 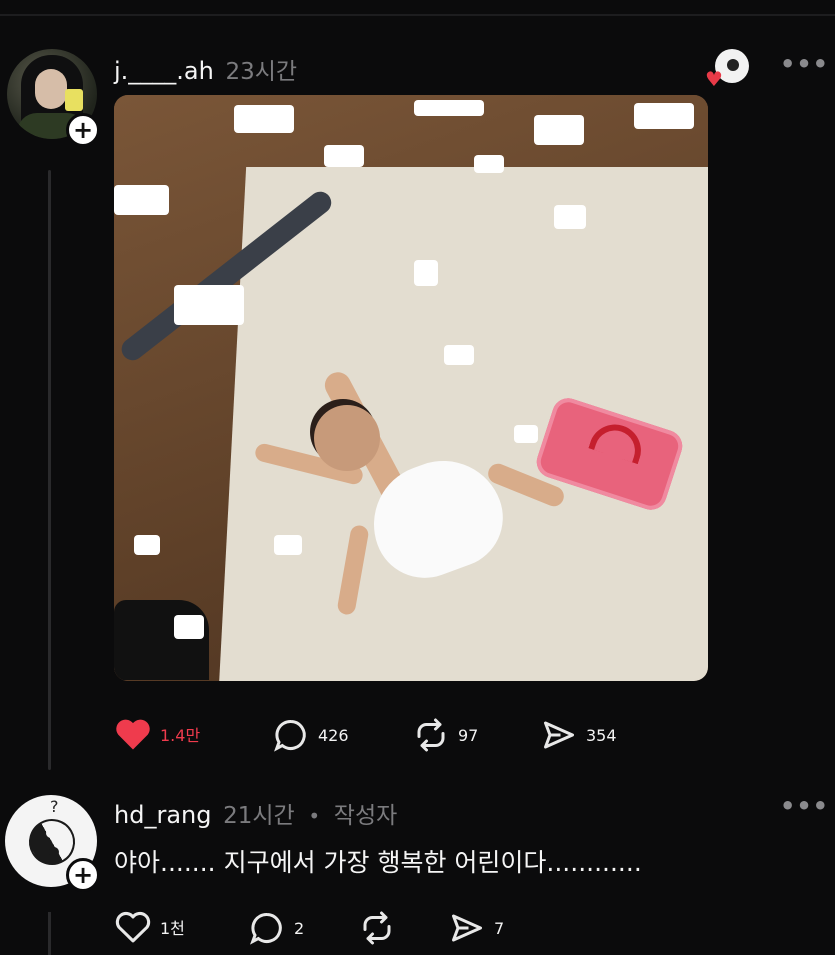 What do you see at coordinates (54, 806) in the screenshot?
I see `question-mark-icon: ?` at bounding box center [54, 806].